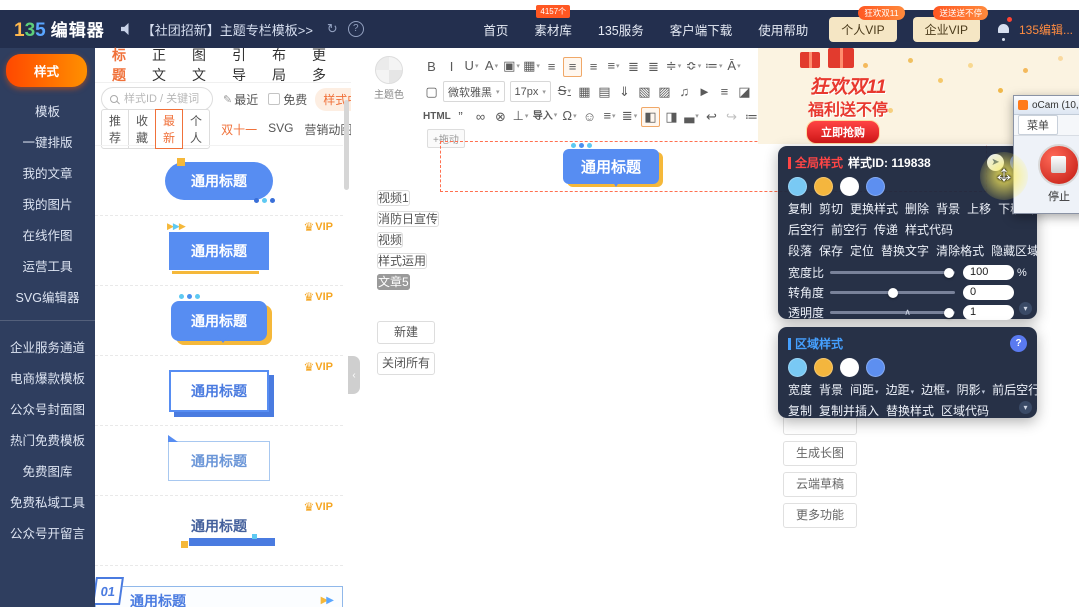 The image size is (1079, 607). I want to click on nav-135-services: 135服务, so click(621, 29).